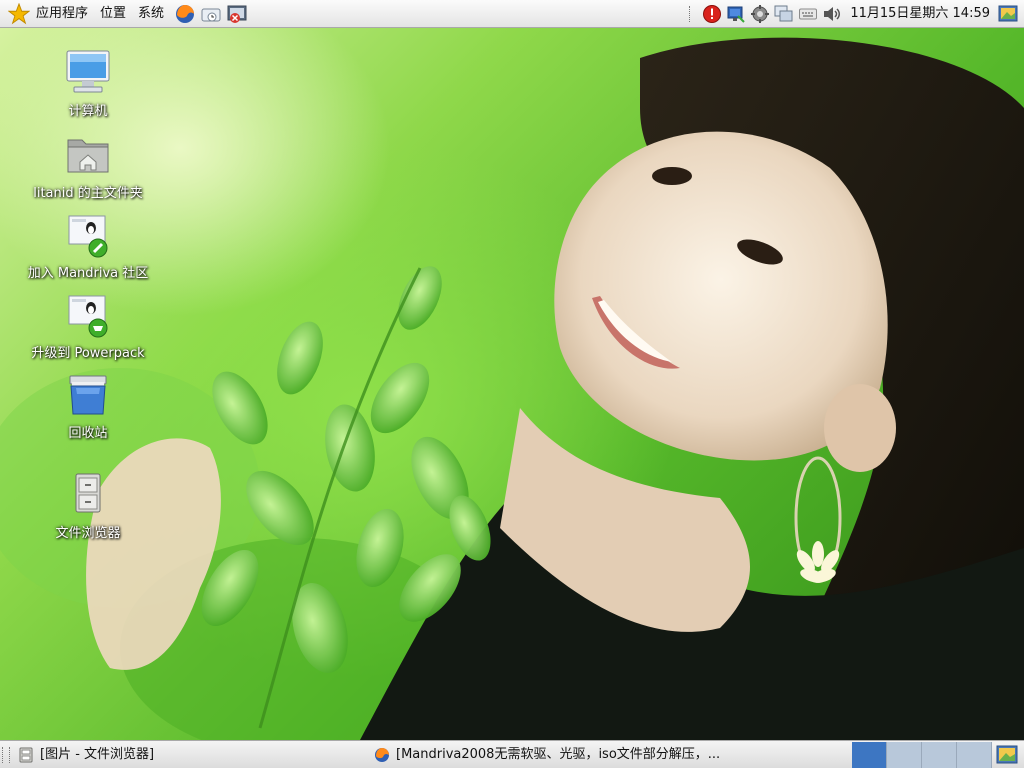 This screenshot has width=1024, height=768. I want to click on network-icon, so click(736, 14).